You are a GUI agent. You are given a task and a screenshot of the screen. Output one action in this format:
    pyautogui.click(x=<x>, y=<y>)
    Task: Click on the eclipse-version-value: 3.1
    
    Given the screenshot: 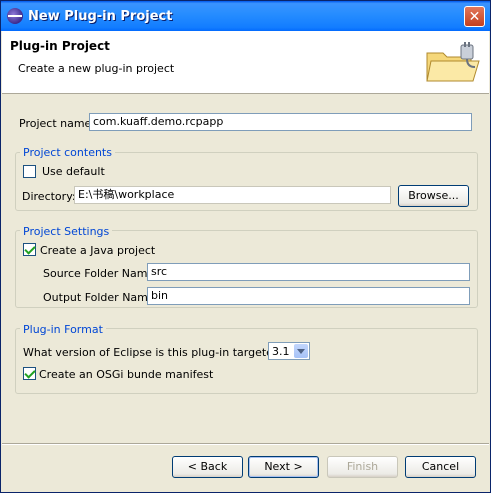 What is the action you would take?
    pyautogui.click(x=281, y=351)
    